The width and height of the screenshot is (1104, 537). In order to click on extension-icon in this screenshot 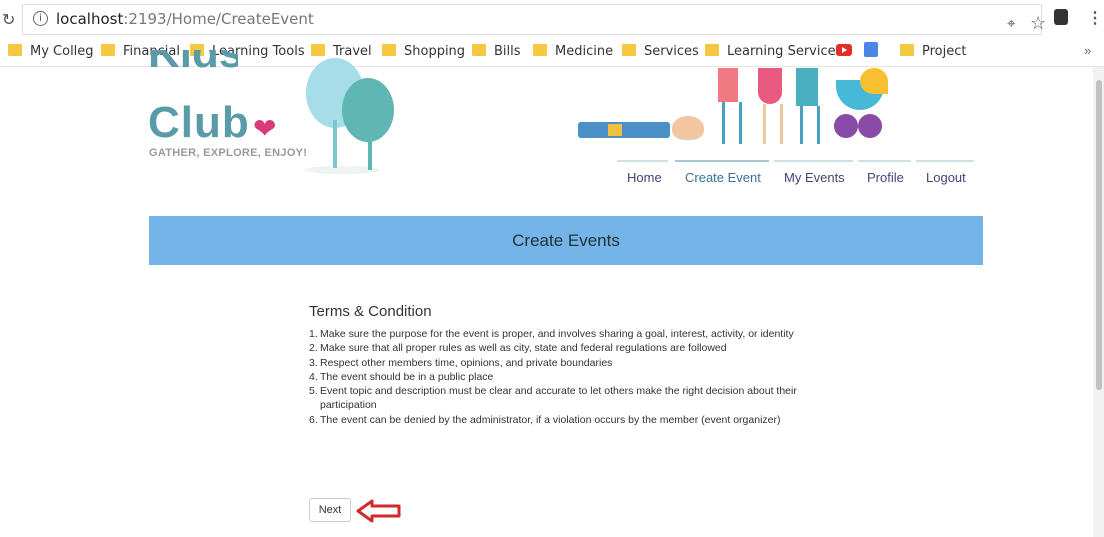, I will do `click(1061, 17)`.